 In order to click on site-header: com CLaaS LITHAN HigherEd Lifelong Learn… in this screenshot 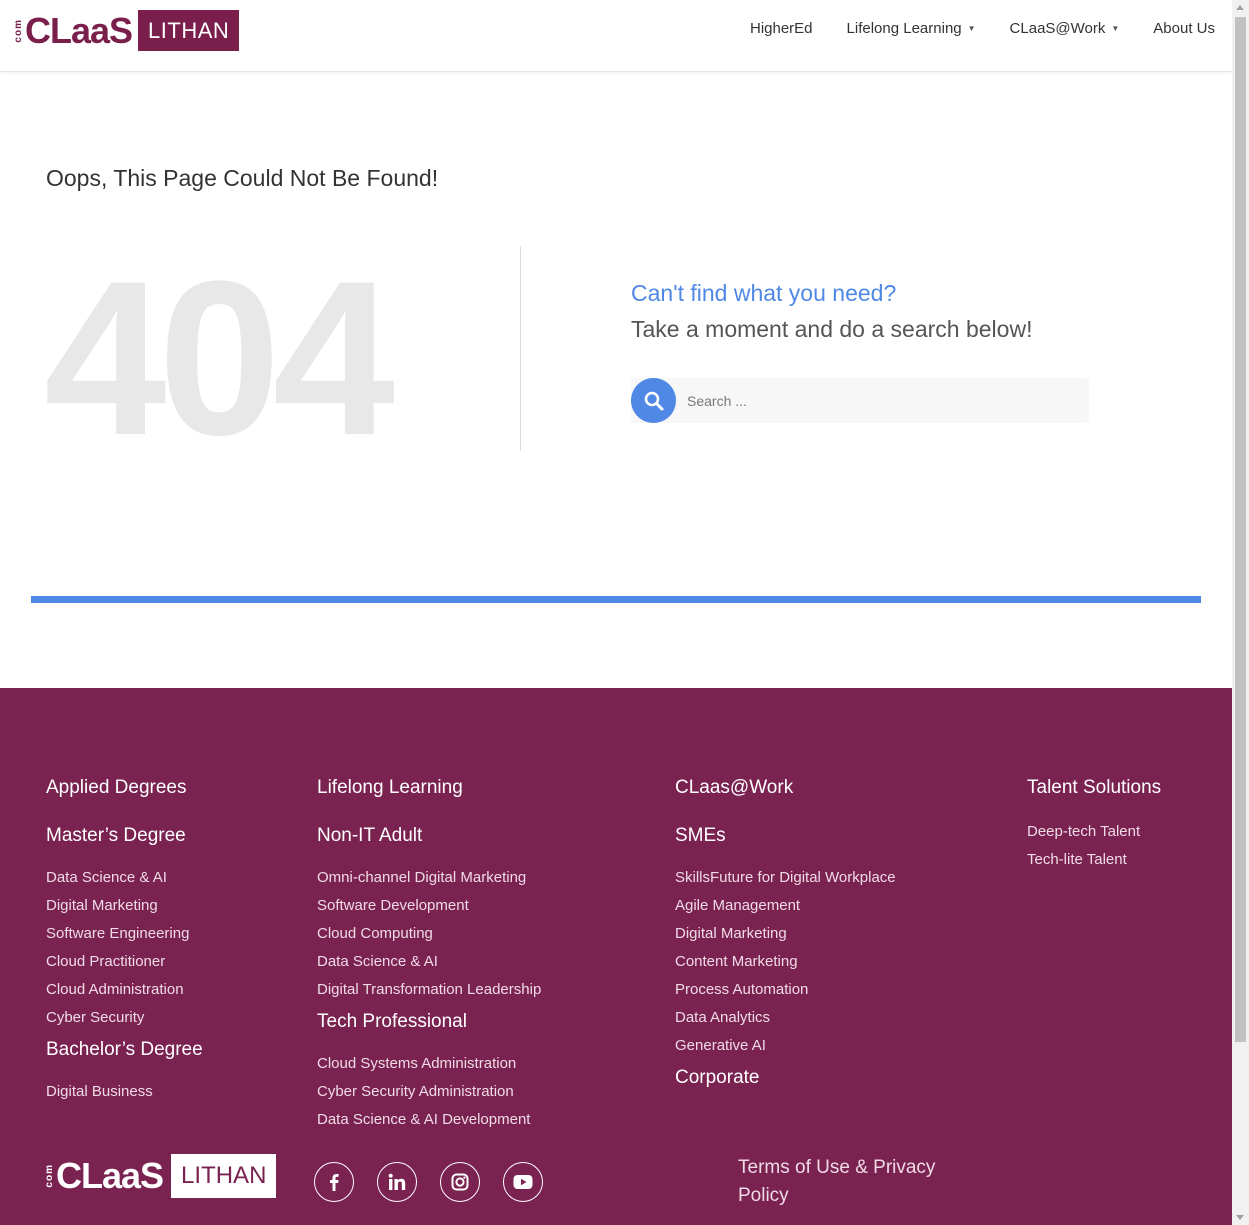, I will do `click(616, 36)`.